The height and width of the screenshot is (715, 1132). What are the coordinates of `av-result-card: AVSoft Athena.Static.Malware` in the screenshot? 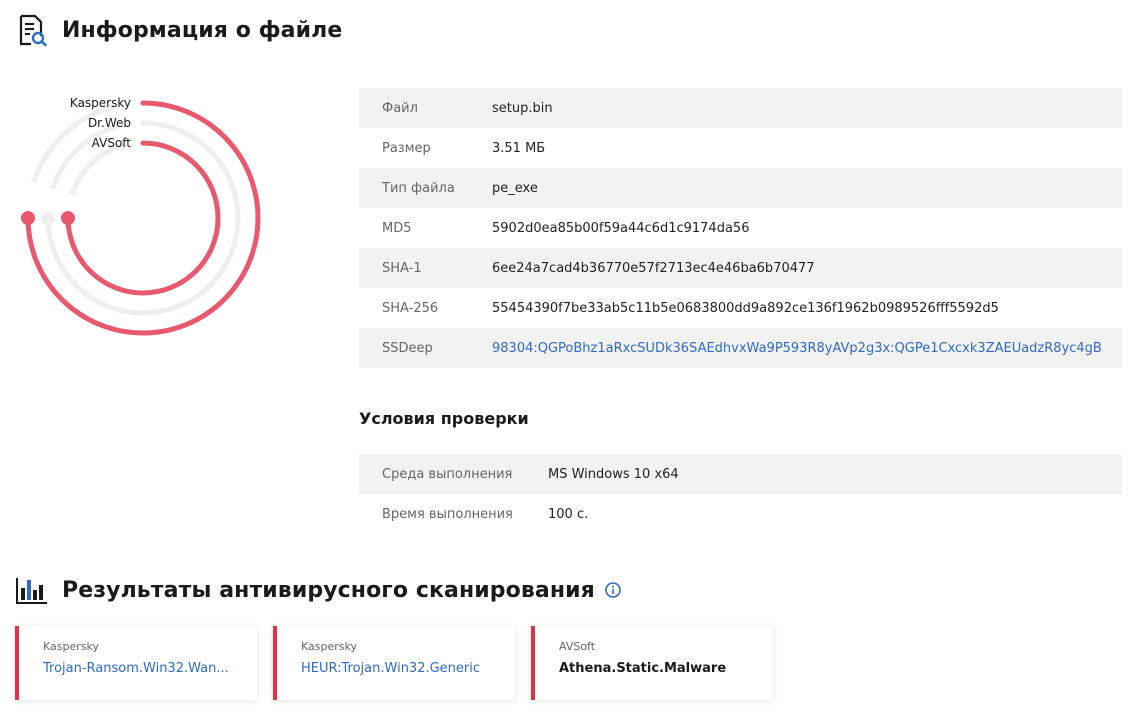 It's located at (652, 663).